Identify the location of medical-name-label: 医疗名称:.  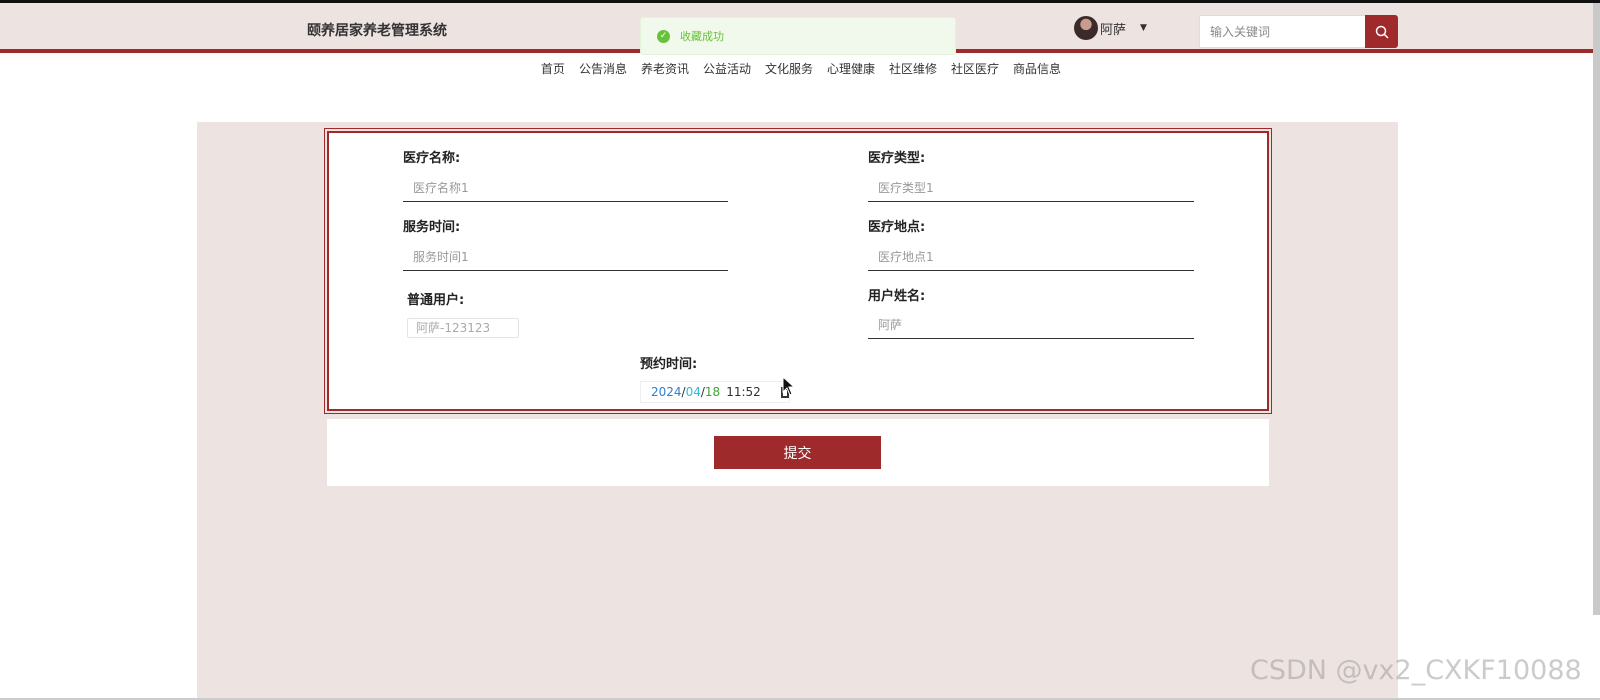
(432, 158).